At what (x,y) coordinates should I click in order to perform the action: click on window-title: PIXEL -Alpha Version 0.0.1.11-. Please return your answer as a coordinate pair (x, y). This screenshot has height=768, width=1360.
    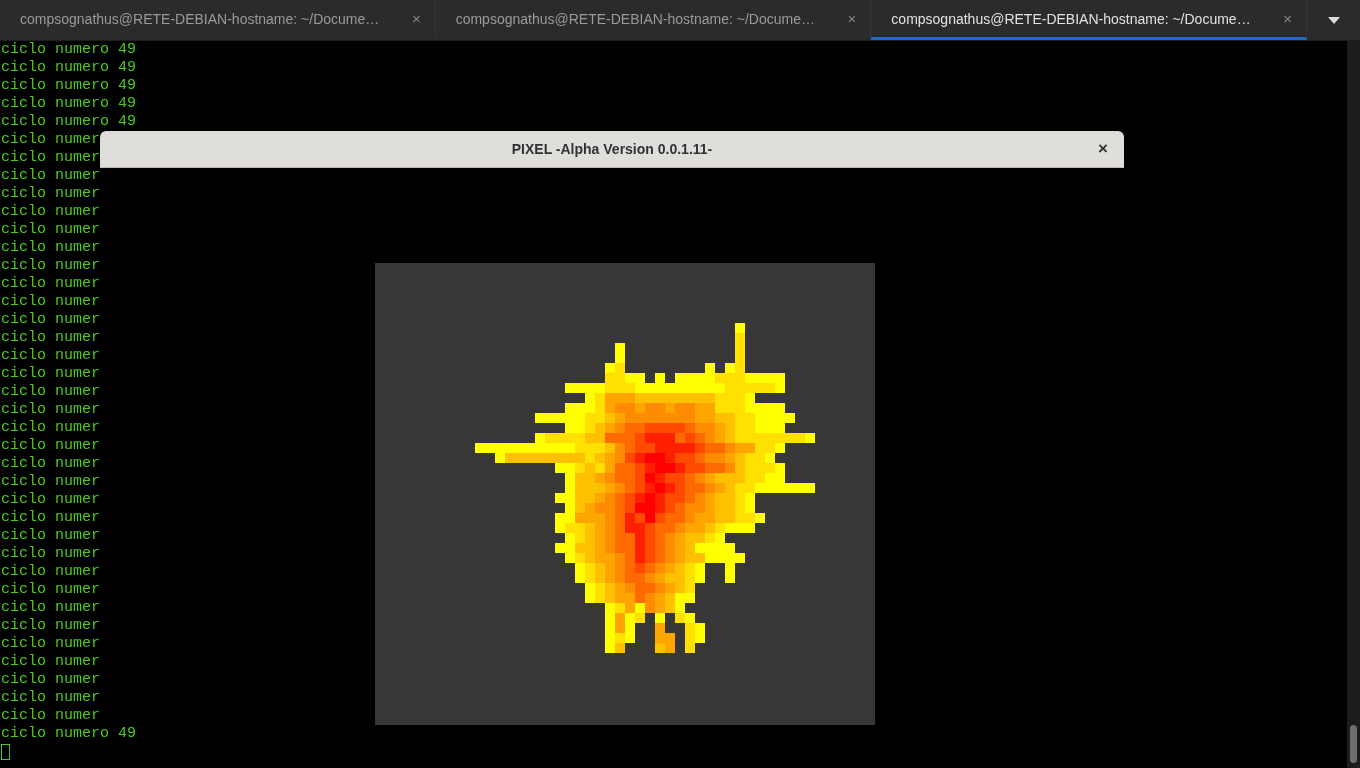
    Looking at the image, I should click on (612, 148).